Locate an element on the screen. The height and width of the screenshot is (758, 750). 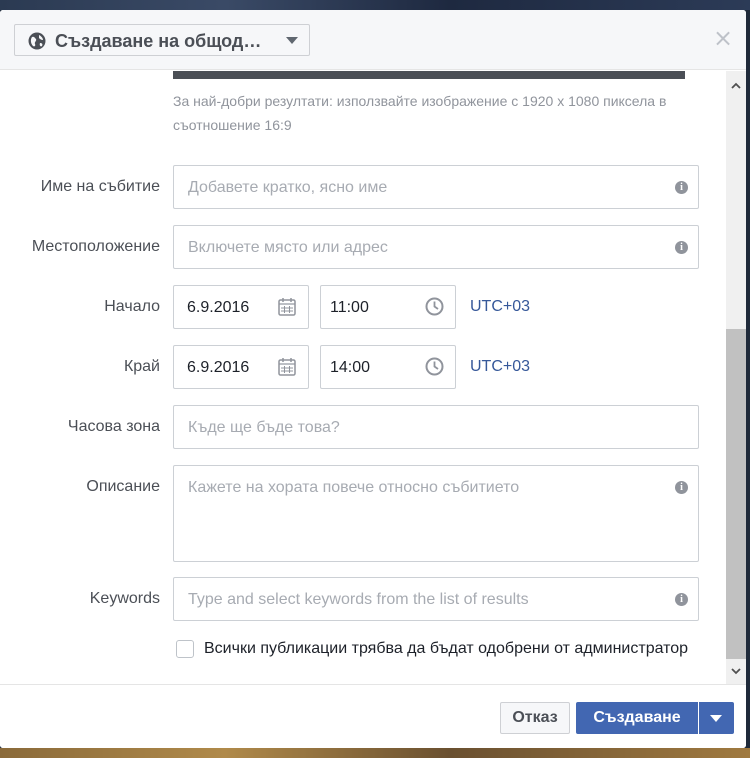
event-name-input: Добавете кратко, ясно име i is located at coordinates (436, 187).